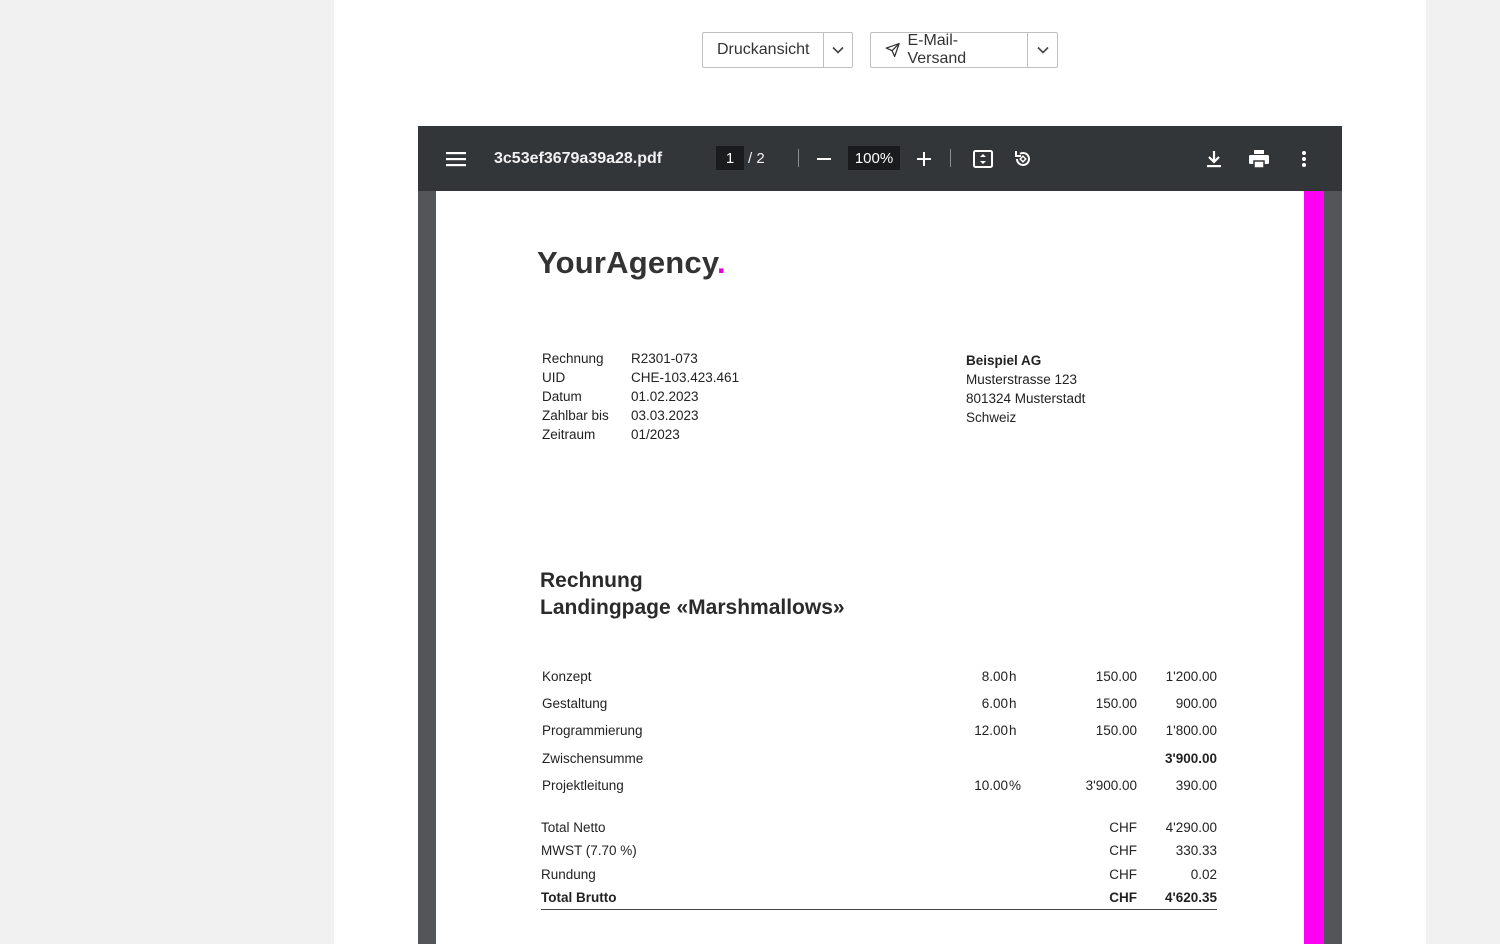  Describe the element at coordinates (1196, 704) in the screenshot. I see `item-total: 900.00` at that location.